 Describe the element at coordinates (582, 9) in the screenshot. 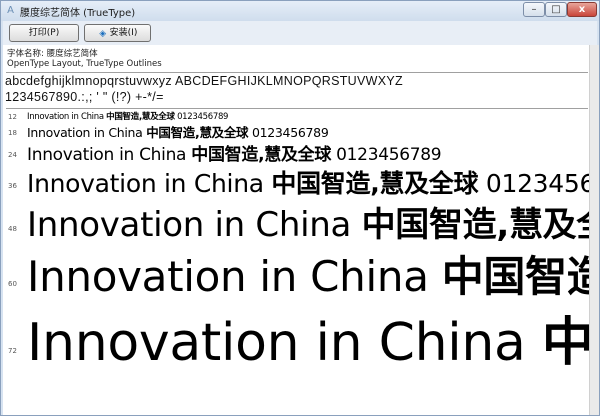

I see `close-button: x` at that location.